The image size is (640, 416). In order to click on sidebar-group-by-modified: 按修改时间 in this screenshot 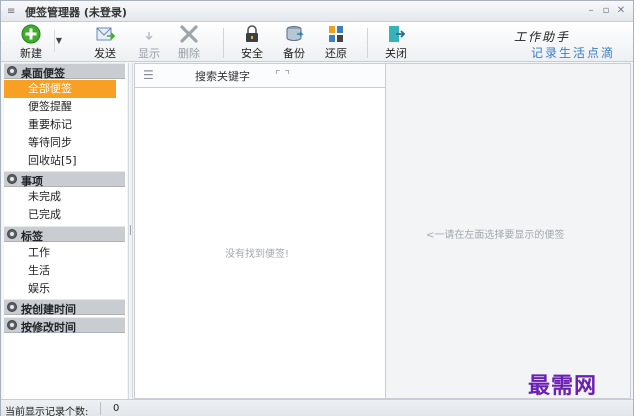, I will do `click(64, 325)`.